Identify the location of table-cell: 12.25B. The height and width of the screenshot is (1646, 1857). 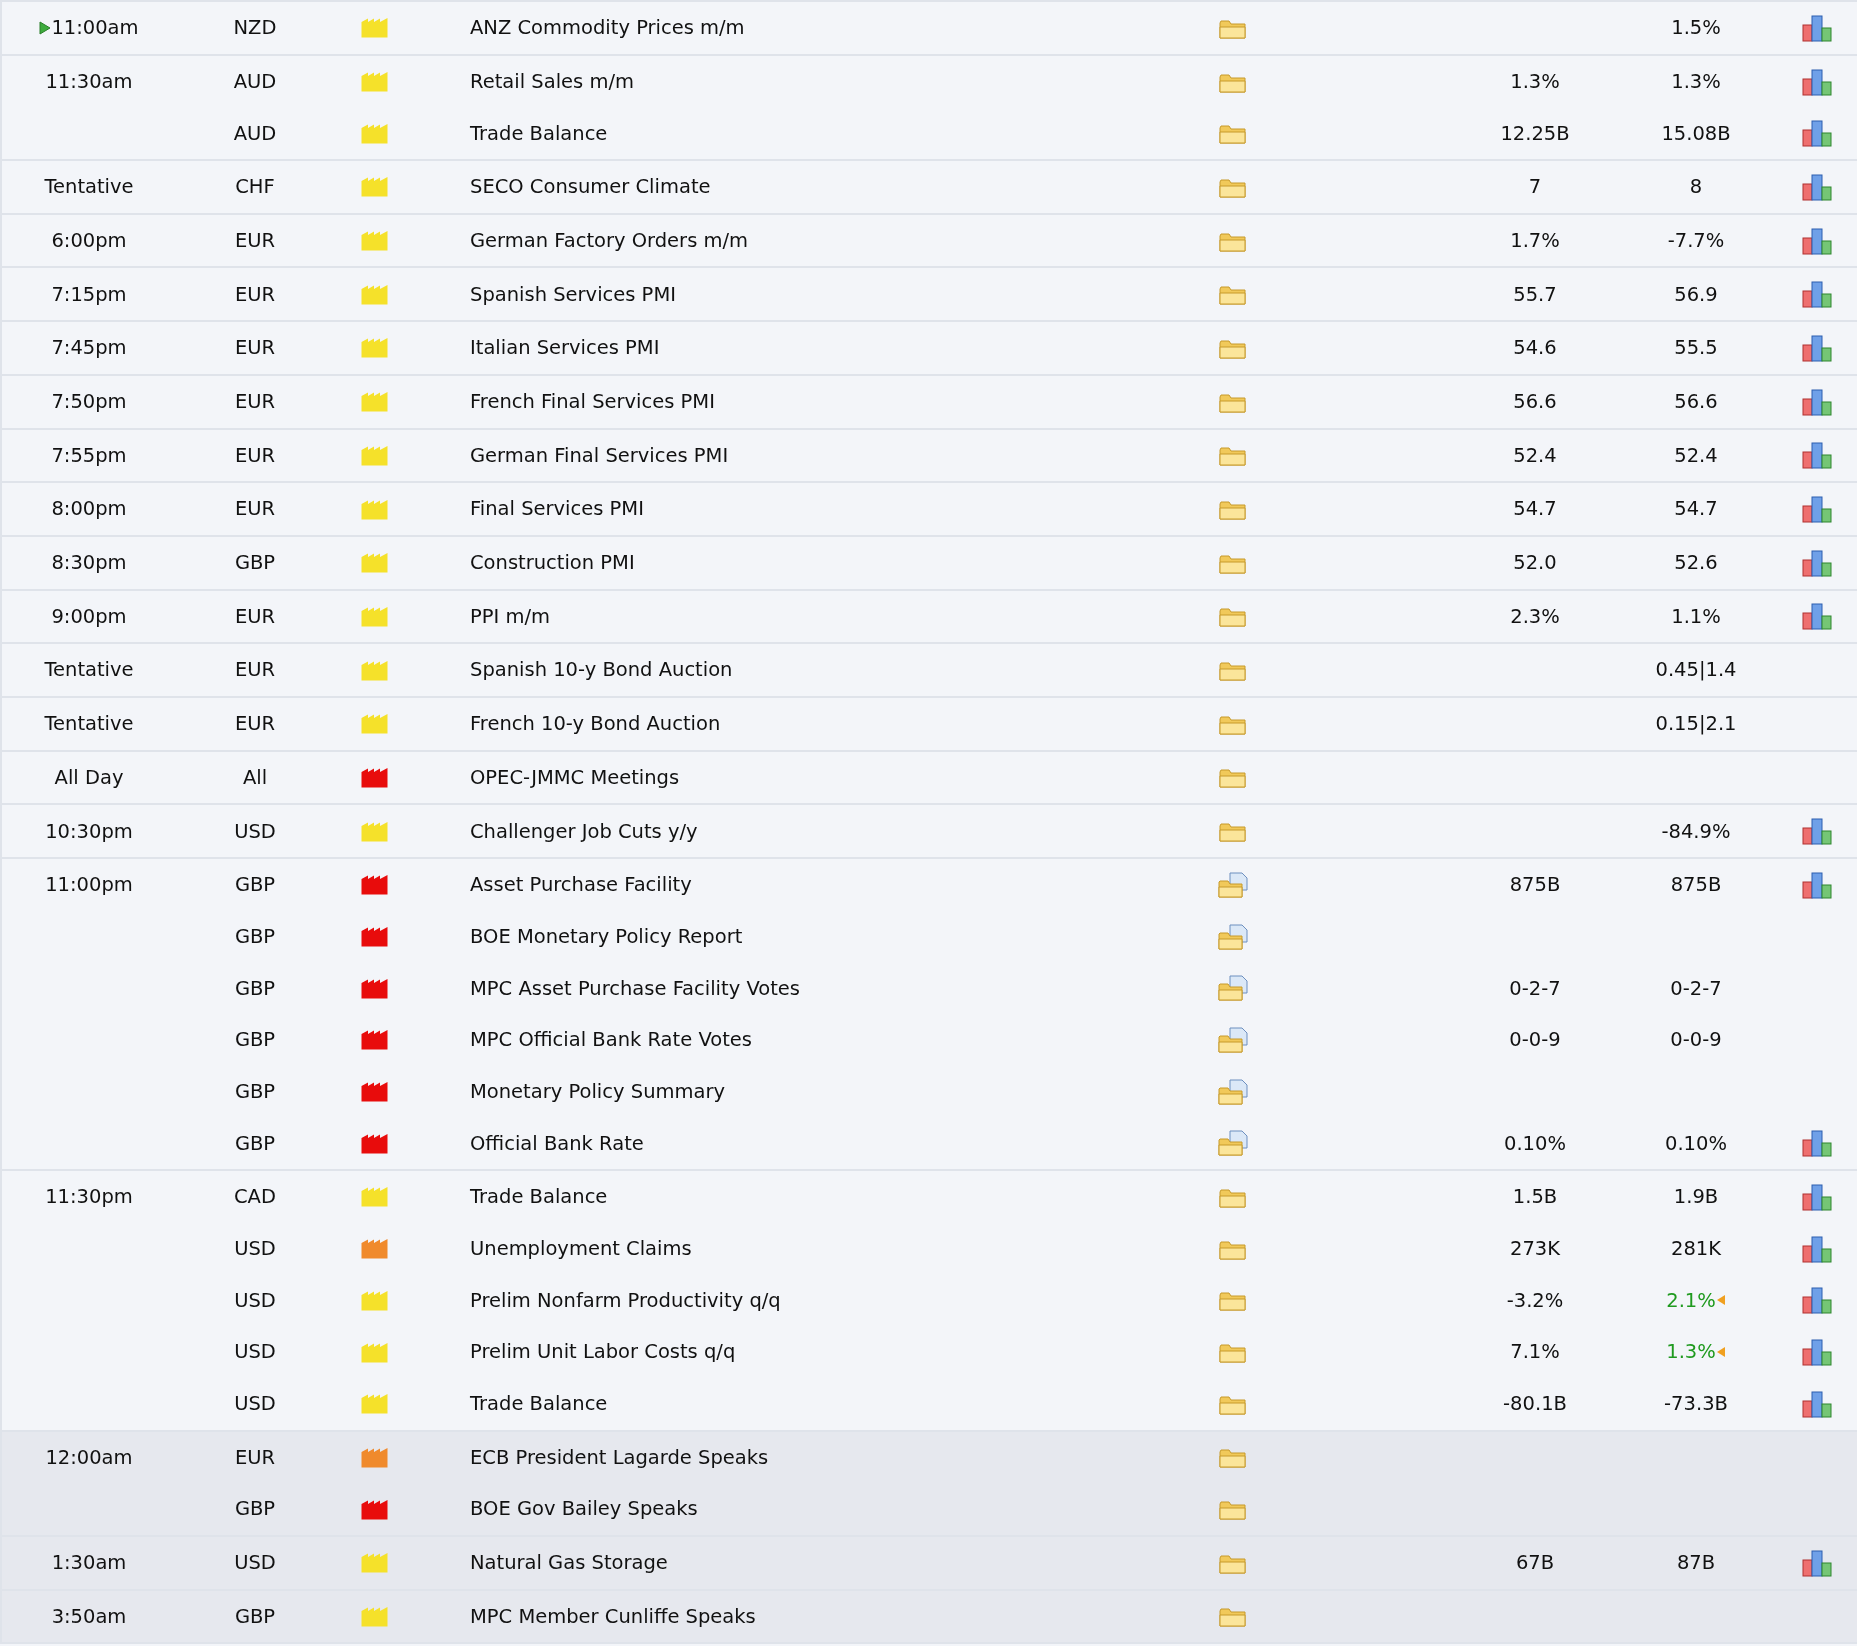
(1535, 133).